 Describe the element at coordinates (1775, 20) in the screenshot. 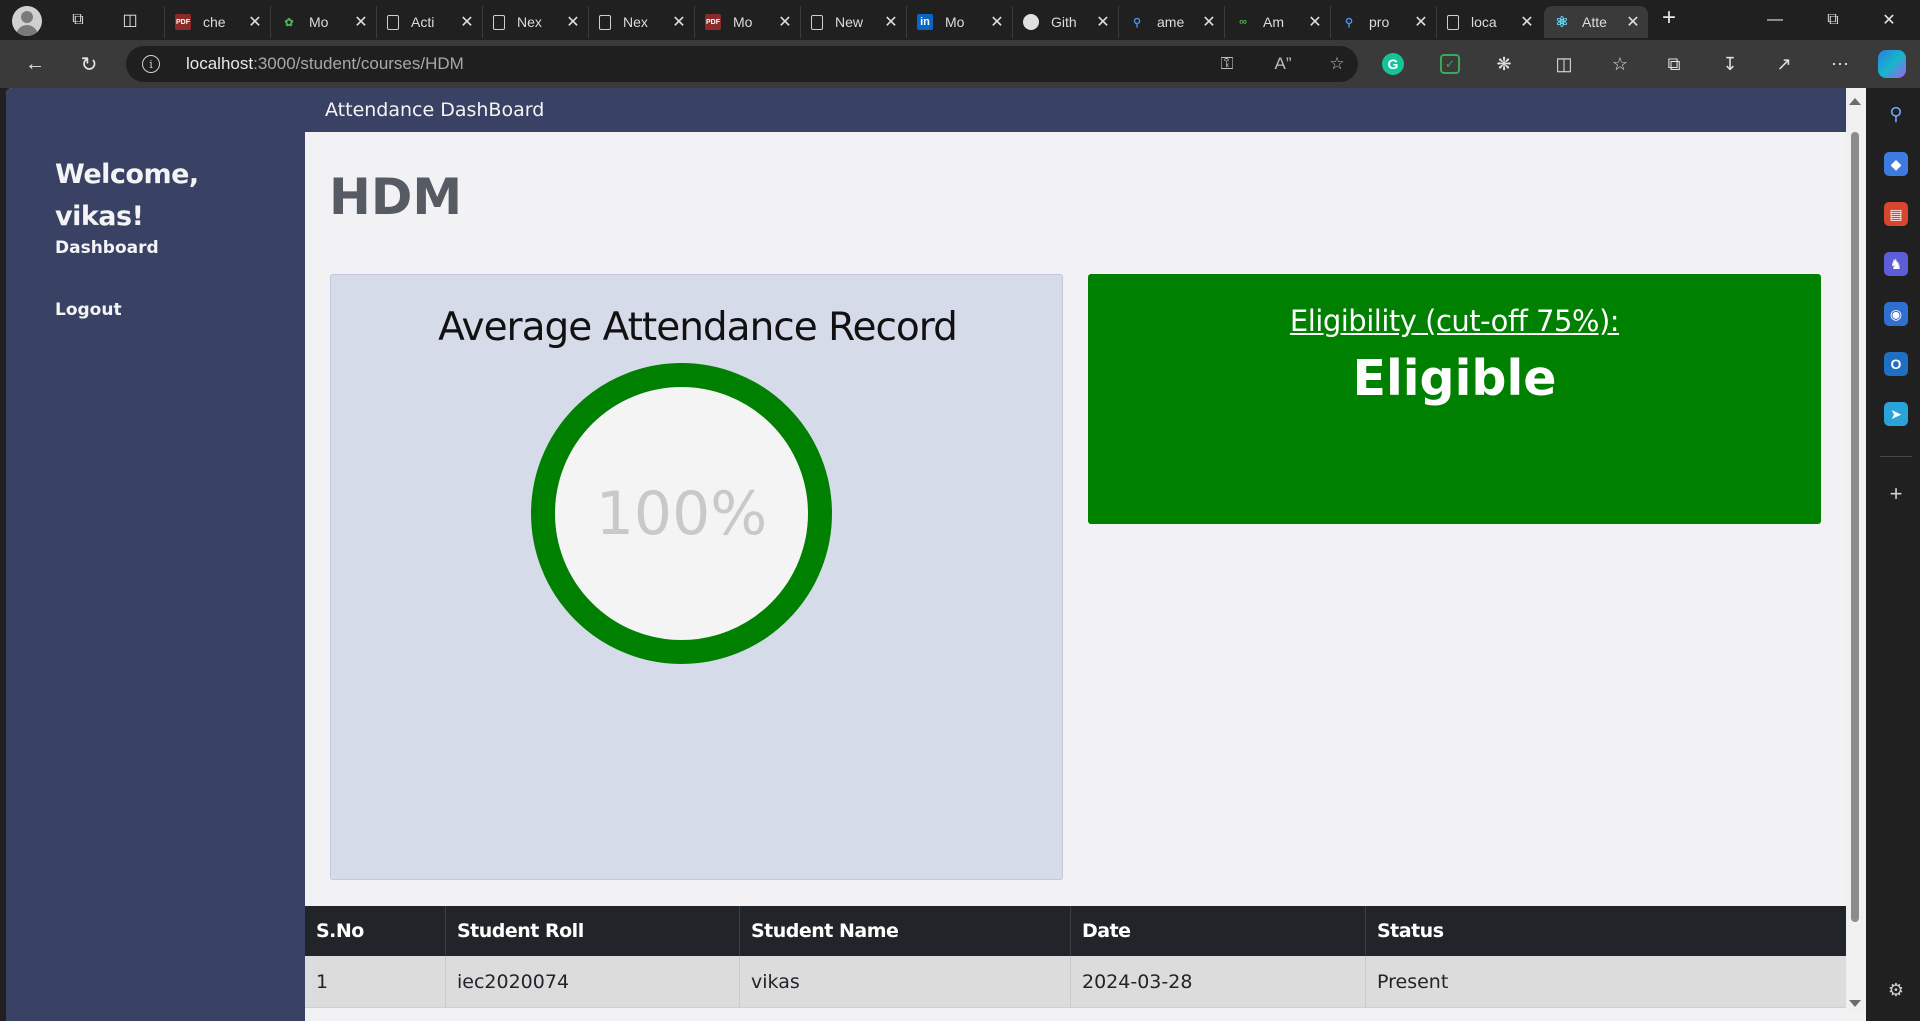

I see `minimize-icon: —` at that location.